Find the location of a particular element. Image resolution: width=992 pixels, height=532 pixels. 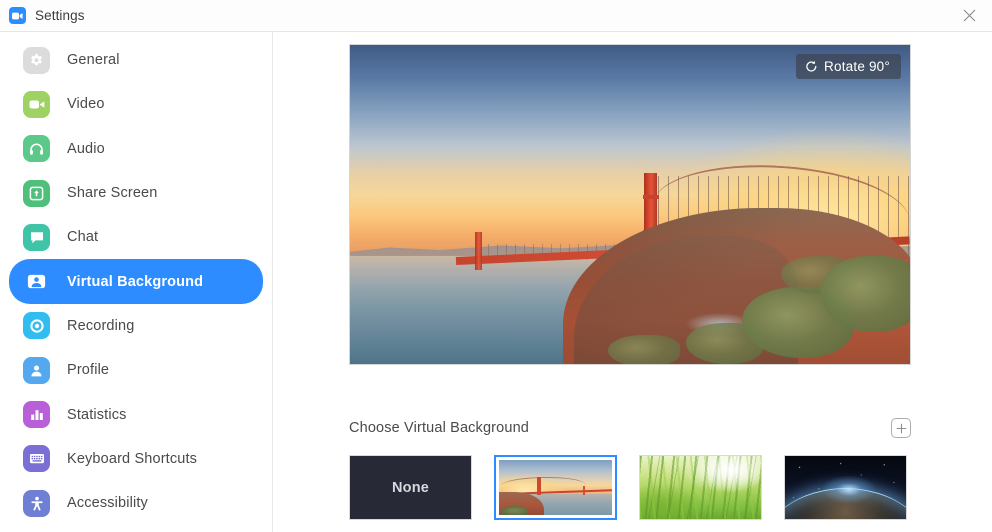

rotate-counterclockwise-icon is located at coordinates (811, 66).